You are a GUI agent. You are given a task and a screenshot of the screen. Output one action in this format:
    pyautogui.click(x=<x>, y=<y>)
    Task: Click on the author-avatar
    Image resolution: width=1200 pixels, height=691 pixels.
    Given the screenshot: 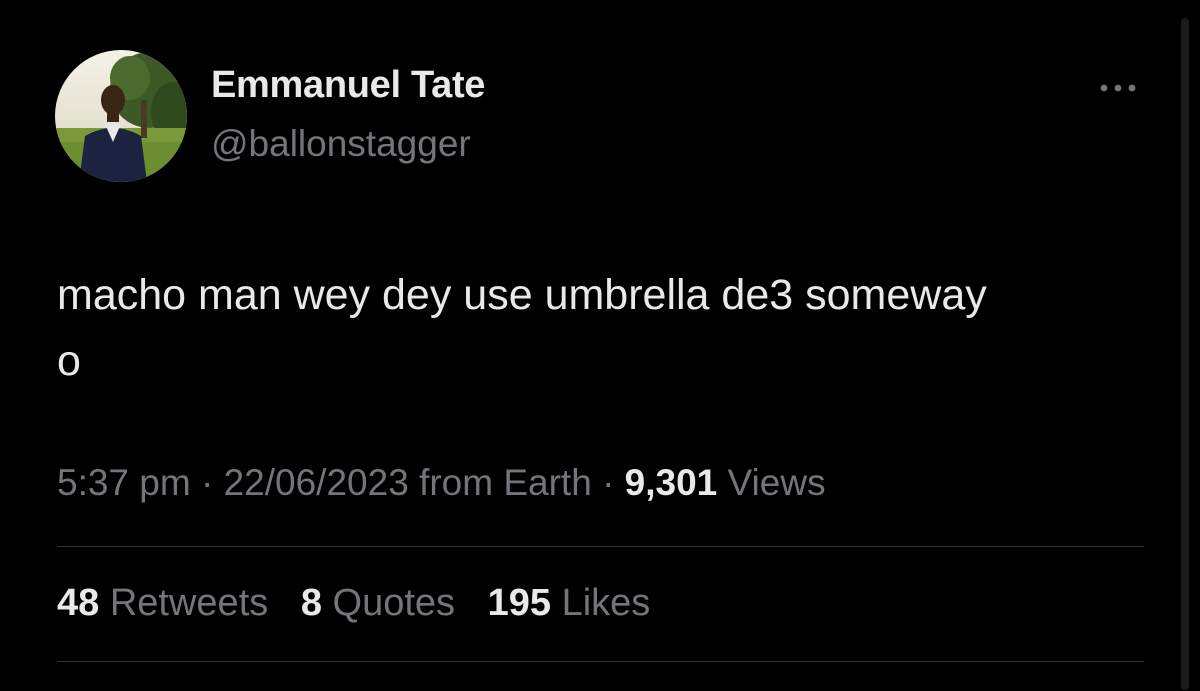 What is the action you would take?
    pyautogui.click(x=121, y=116)
    